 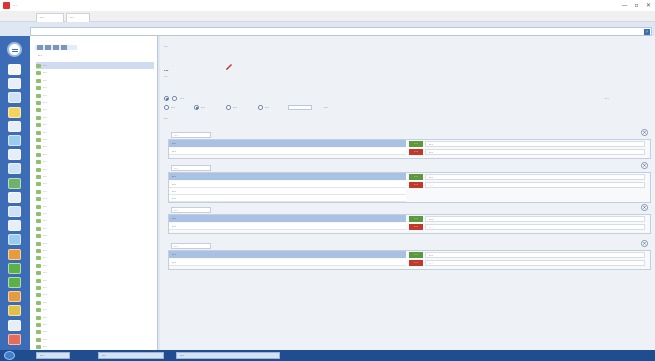 What do you see at coordinates (45, 176) in the screenshot?
I see `tree-item-label: ···` at bounding box center [45, 176].